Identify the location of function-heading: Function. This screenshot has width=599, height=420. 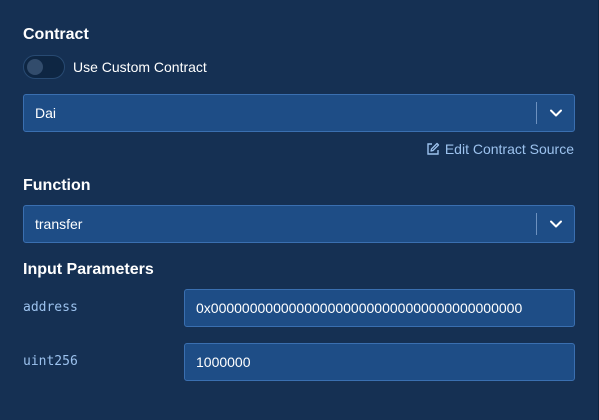
(57, 185).